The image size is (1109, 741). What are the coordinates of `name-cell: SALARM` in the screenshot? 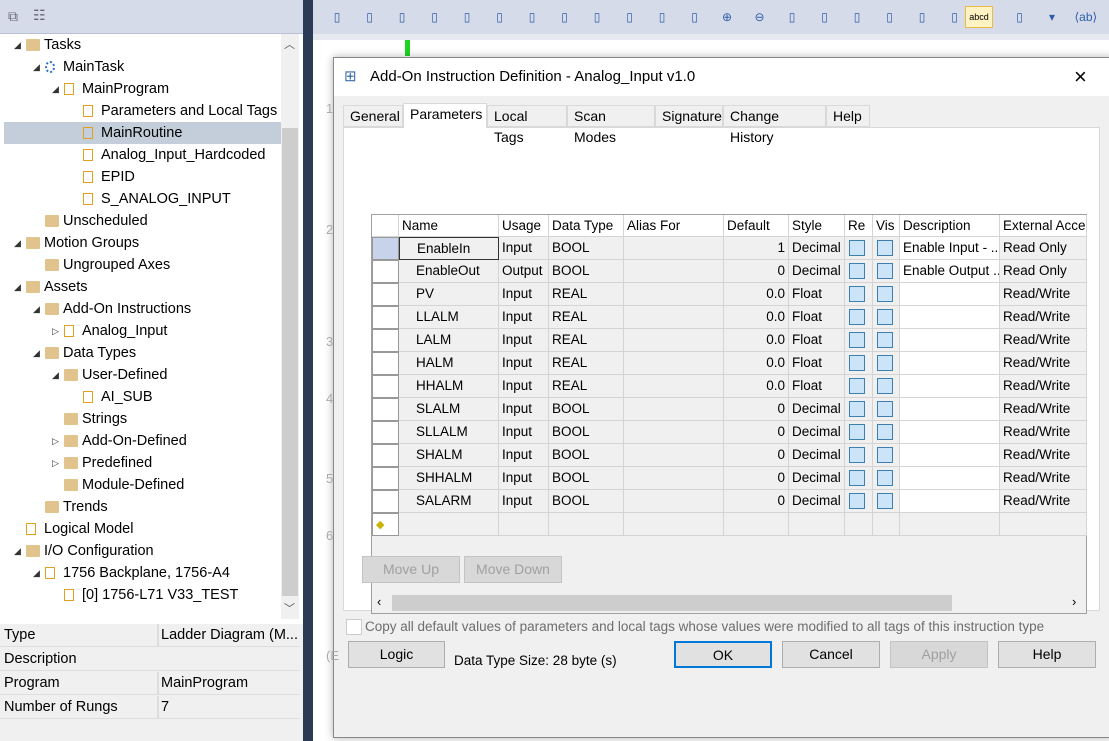 It's located at (449, 501).